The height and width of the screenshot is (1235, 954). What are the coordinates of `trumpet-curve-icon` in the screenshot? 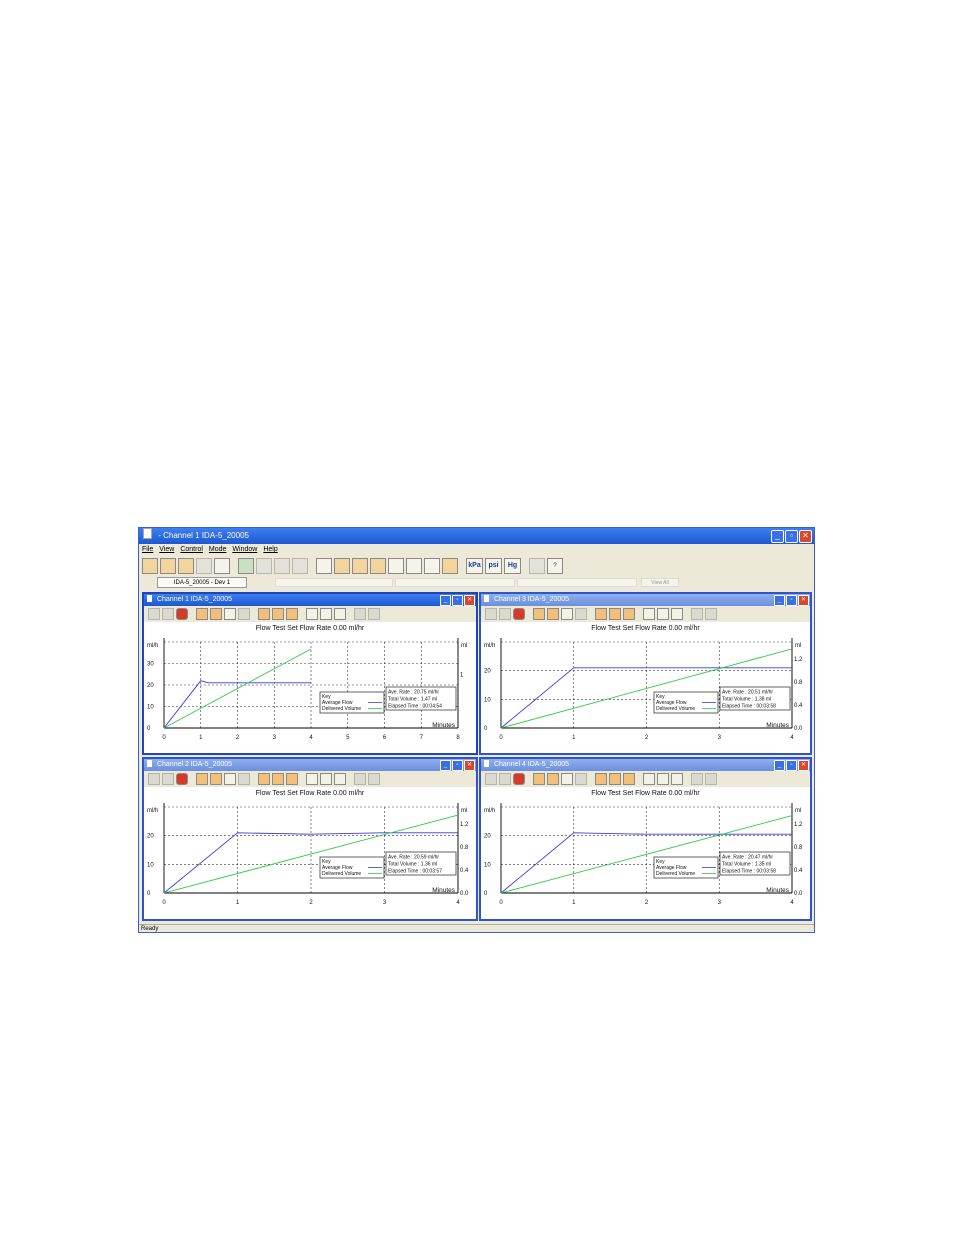 It's located at (378, 565).